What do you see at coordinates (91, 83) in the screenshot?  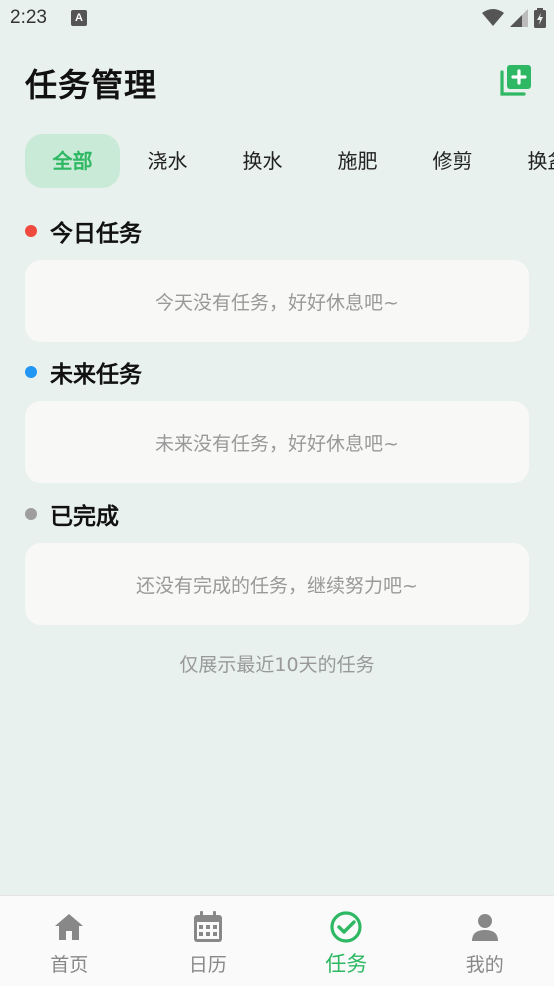 I see `page-title: 任务管理` at bounding box center [91, 83].